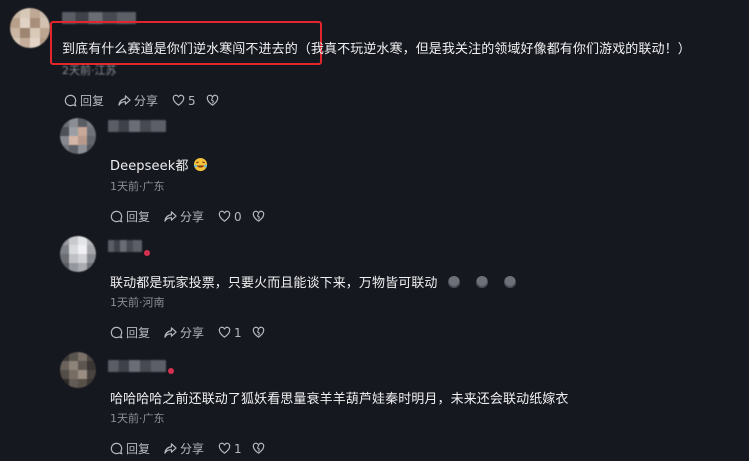  I want to click on comment-text: 哈哈哈哈之前还联动了狐妖看思量衰羊羊葫芦娃秦时明月，未来还会联动纸嫁衣, so click(339, 399).